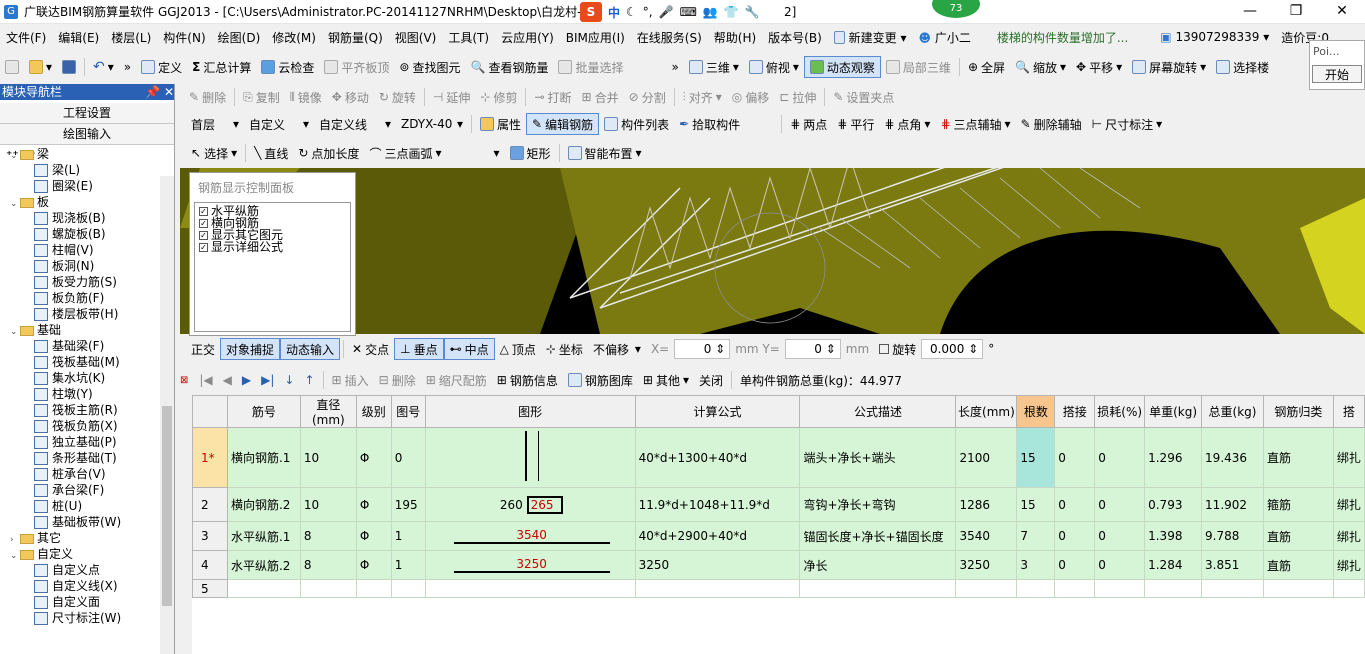 The image size is (1365, 654). What do you see at coordinates (855, 124) in the screenshot?
I see `parallel-button: ⋕ 平行` at bounding box center [855, 124].